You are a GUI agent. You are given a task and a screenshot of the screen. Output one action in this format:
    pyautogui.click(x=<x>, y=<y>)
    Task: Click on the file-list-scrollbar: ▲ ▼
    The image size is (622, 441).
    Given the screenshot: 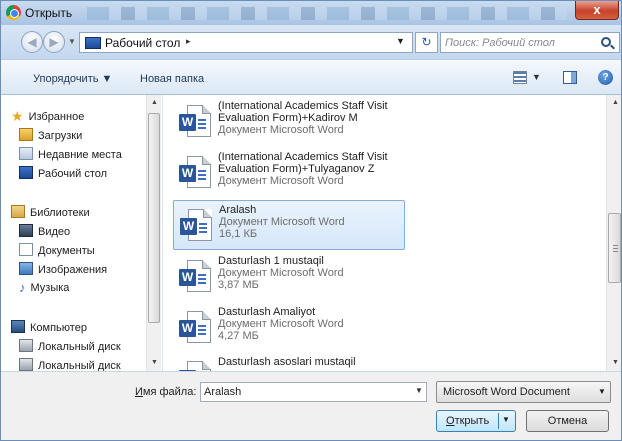 What is the action you would take?
    pyautogui.click(x=613, y=233)
    